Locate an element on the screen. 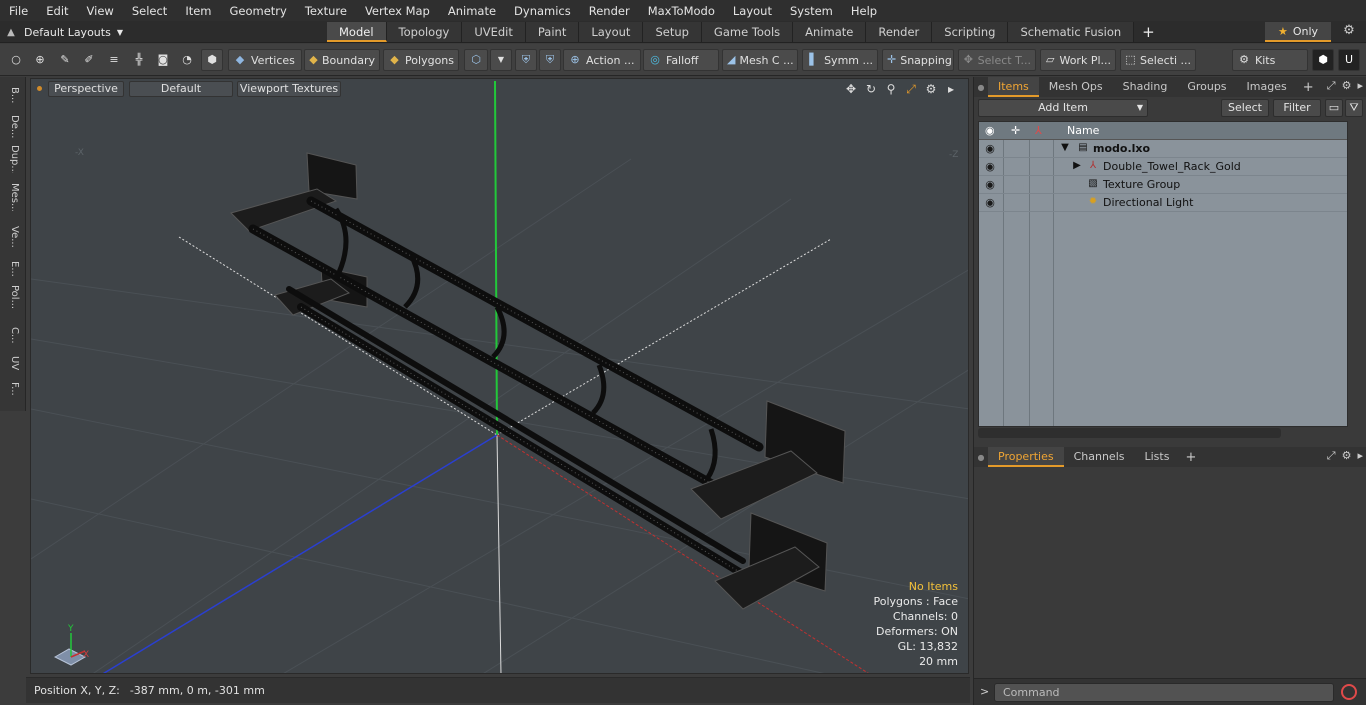 Image resolution: width=1366 pixels, height=705 pixels. lock-icon: ✛ is located at coordinates (1015, 130).